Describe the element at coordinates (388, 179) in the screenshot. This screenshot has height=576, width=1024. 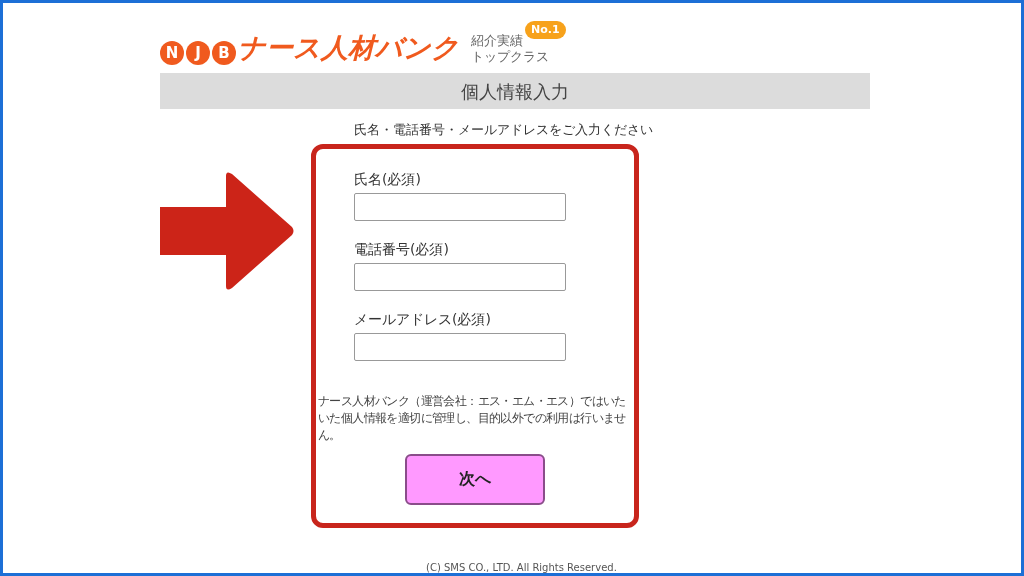
I see `field-label: 氏名(必須)` at that location.